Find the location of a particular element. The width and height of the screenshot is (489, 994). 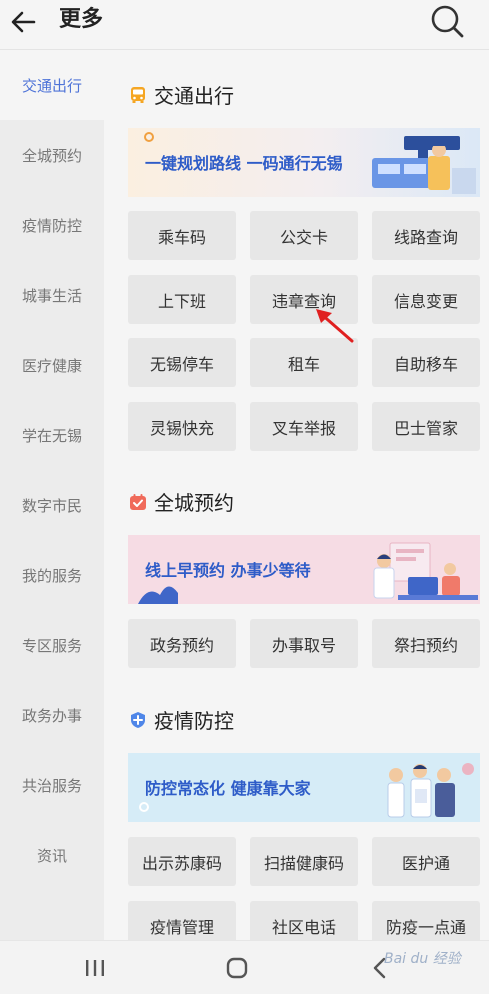

tile-bus-code: 乘车码 is located at coordinates (182, 235).